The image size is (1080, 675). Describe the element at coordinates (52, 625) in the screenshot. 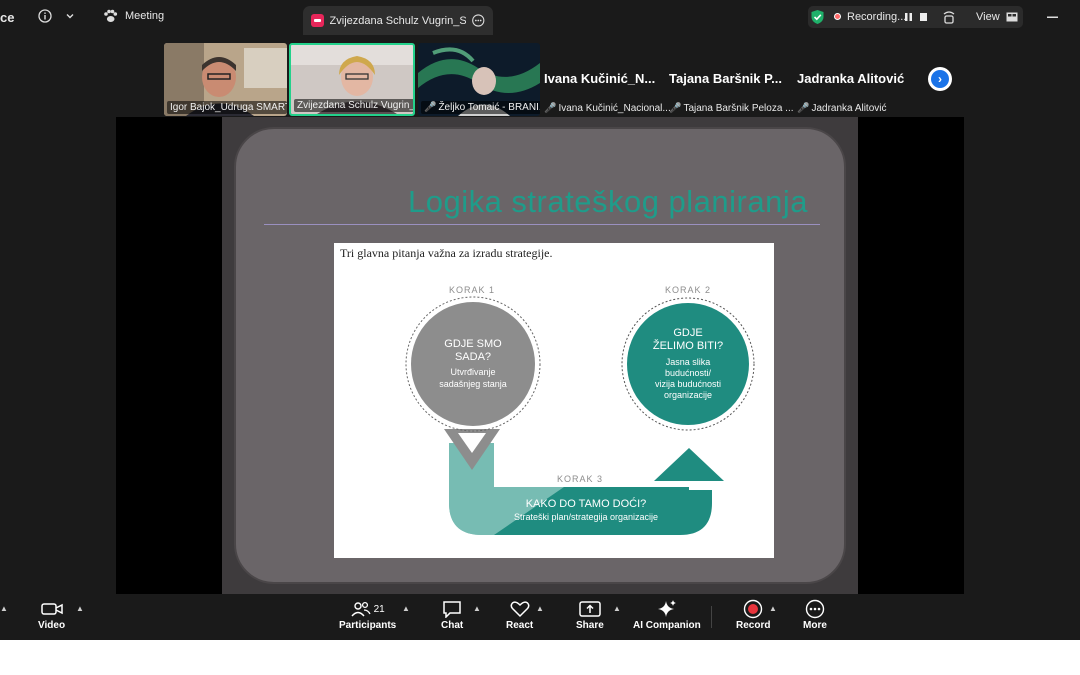

I see `video-label: Video` at that location.